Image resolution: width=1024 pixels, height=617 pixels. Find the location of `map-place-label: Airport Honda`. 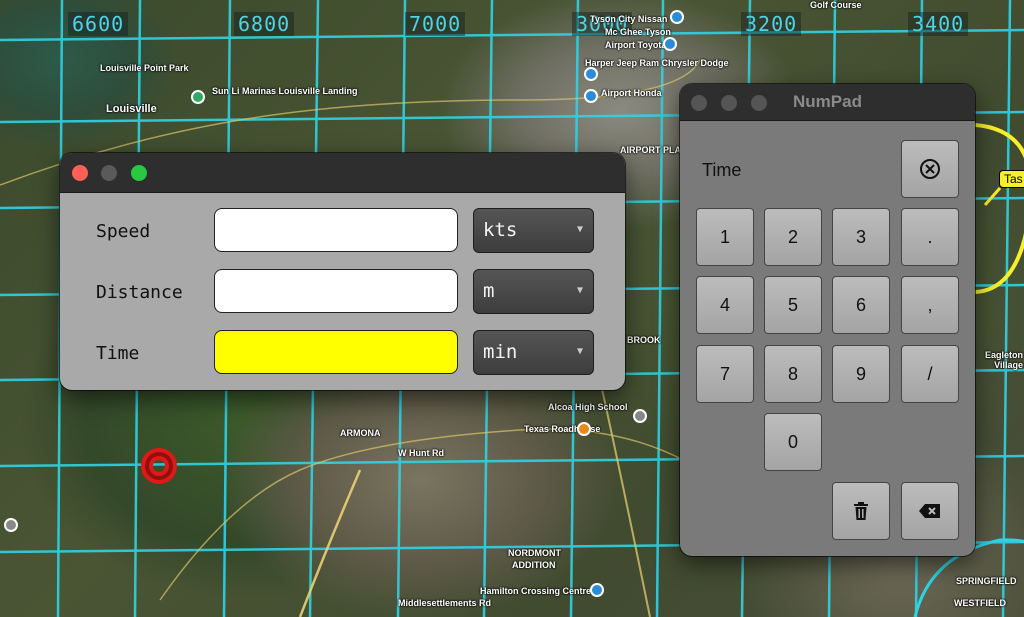

map-place-label: Airport Honda is located at coordinates (631, 93).